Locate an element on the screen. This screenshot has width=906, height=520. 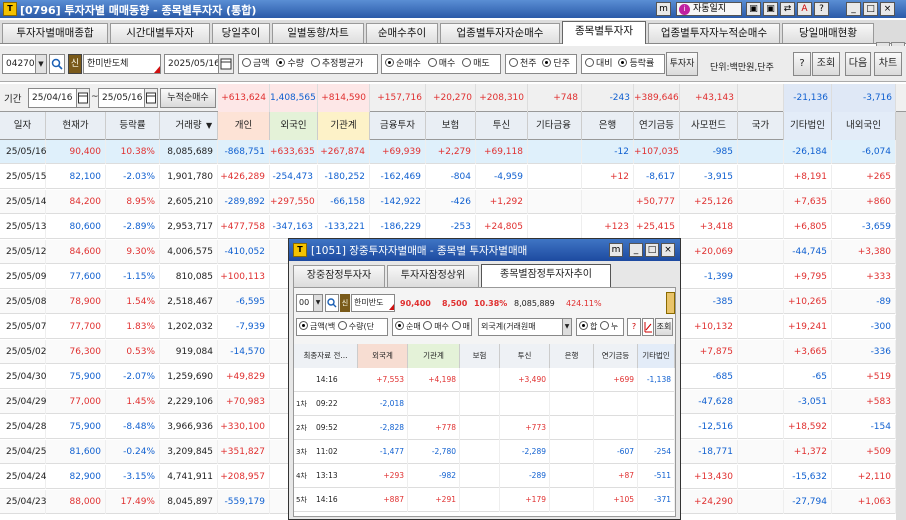
popup-query-button: 조회 is located at coordinates (664, 327).